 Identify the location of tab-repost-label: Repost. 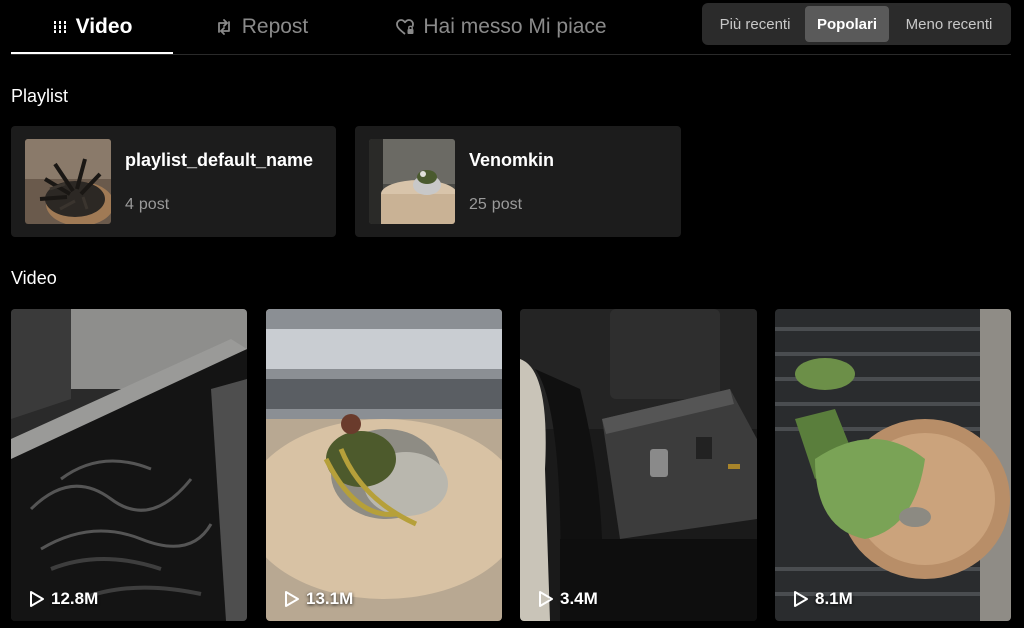
(275, 26).